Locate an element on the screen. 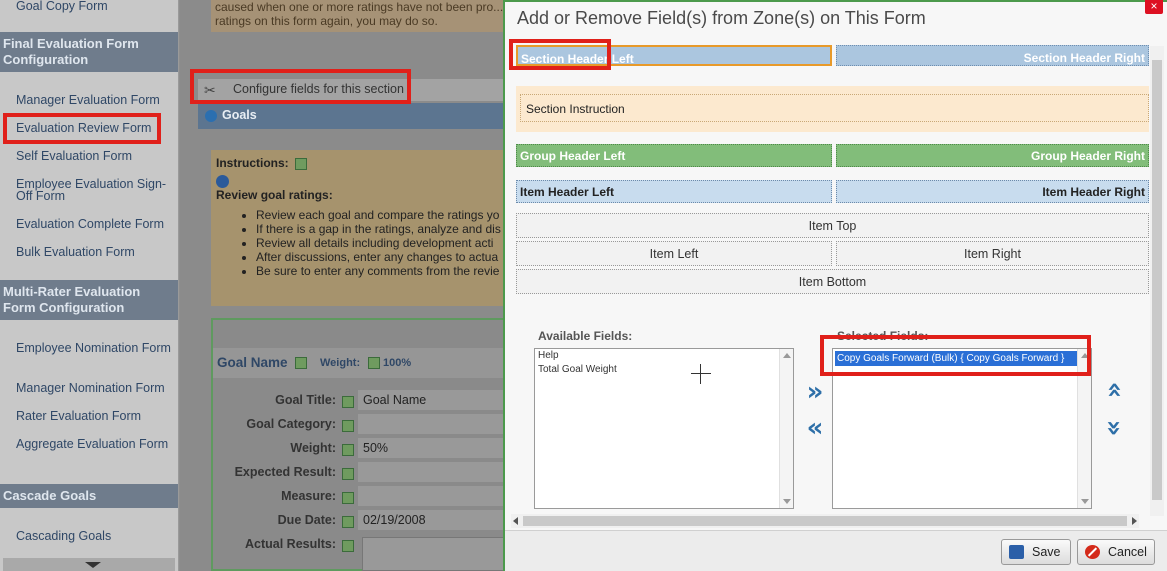 The width and height of the screenshot is (1167, 571). actual-results-textarea is located at coordinates (436, 554).